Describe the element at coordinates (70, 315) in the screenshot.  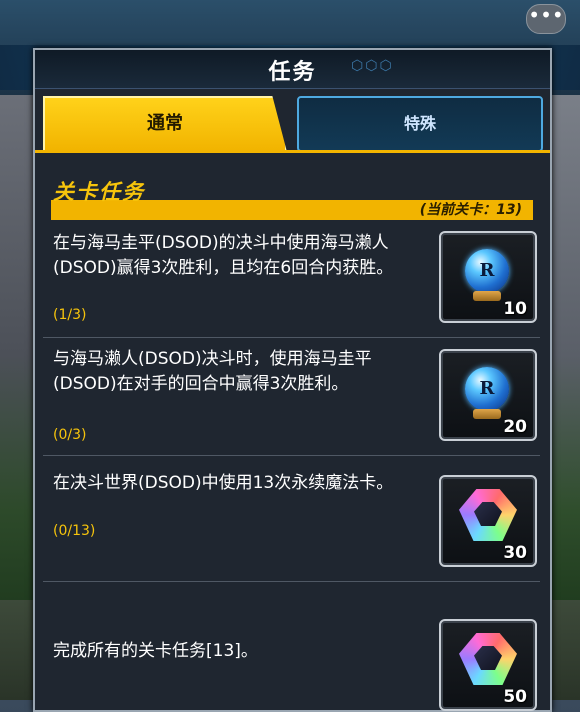
I see `mission-progress: (1/3)` at that location.